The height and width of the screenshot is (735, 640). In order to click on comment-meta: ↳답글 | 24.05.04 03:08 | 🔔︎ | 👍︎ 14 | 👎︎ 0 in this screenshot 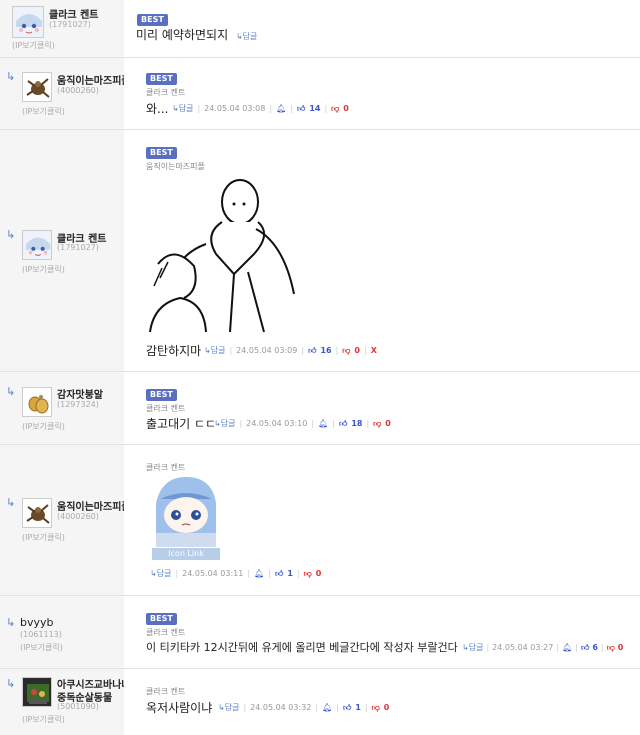, I will do `click(260, 108)`.